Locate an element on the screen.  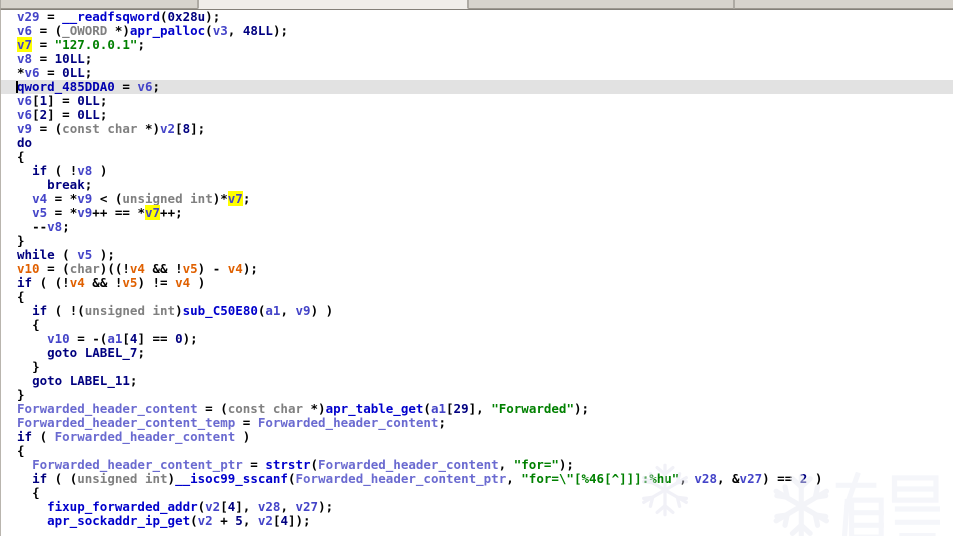
code-line: *v6 = 0LL; is located at coordinates (477, 73).